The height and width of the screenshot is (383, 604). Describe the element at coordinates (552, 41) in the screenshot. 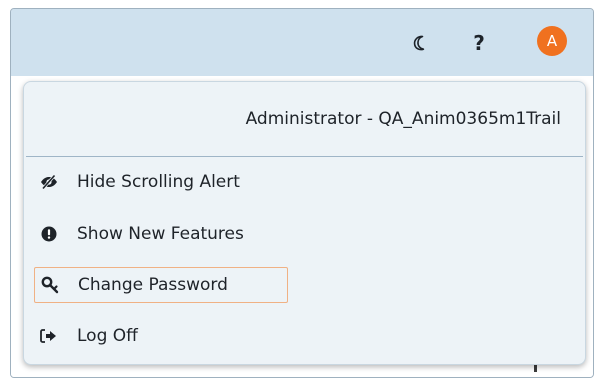

I see `user-avatar: A` at that location.